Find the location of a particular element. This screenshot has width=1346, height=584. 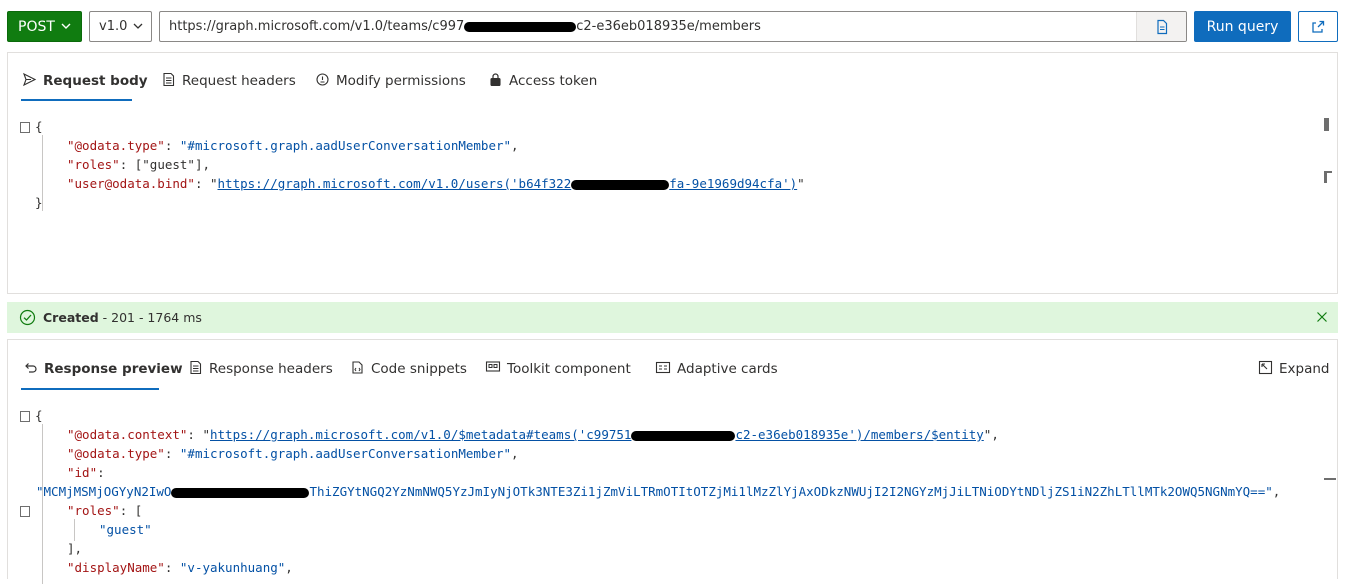

status-detail: - 201 - 1764 ms is located at coordinates (150, 317).